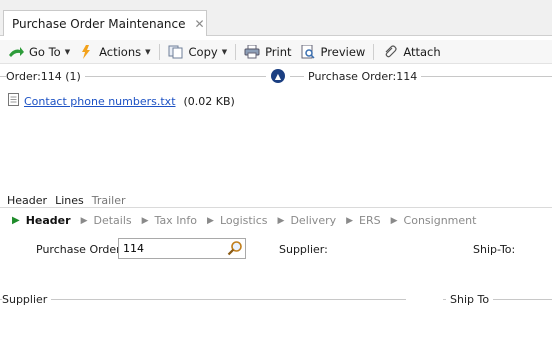 The image size is (552, 360). What do you see at coordinates (363, 220) in the screenshot?
I see `step-ers: ▶ ERS` at bounding box center [363, 220].